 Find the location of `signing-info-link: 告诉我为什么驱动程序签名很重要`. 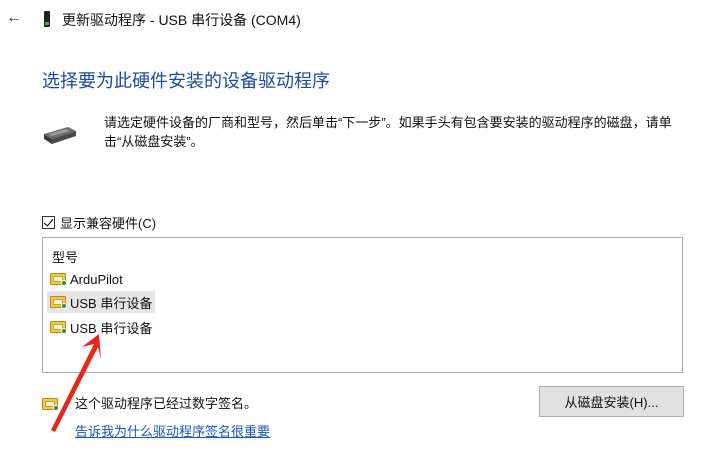

signing-info-link: 告诉我为什么驱动程序签名很重要 is located at coordinates (172, 430).